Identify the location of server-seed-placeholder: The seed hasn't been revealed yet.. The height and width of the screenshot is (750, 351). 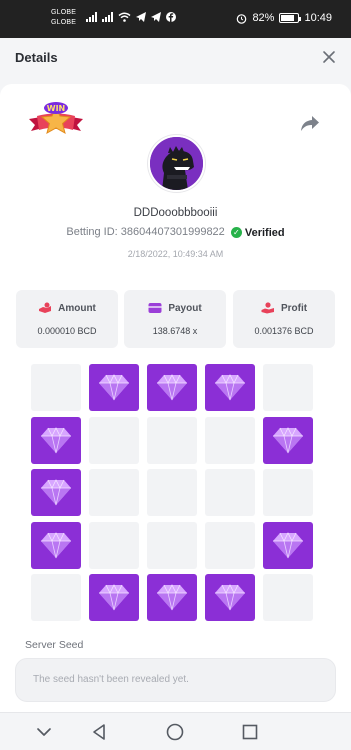
(111, 679).